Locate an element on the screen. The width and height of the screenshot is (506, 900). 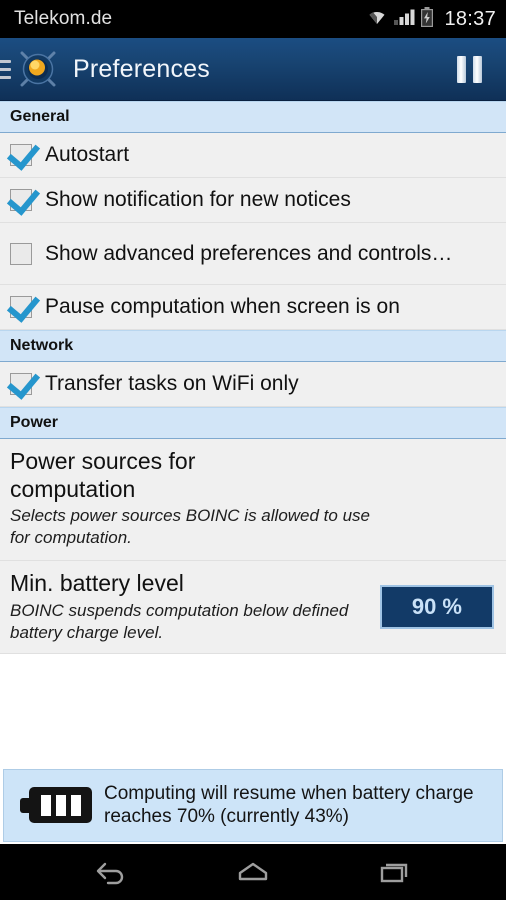
pause-icon is located at coordinates (469, 69).